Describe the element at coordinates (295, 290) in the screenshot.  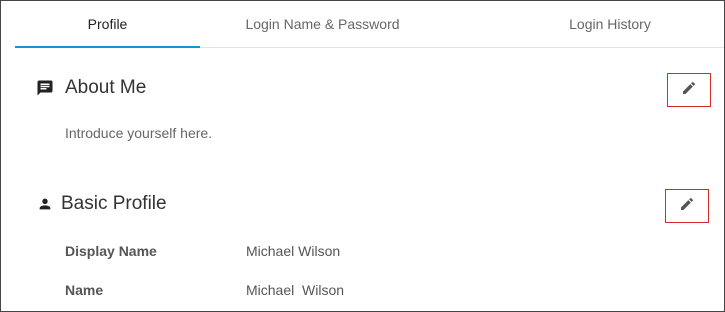
I see `name-value: Michael Wilson` at that location.